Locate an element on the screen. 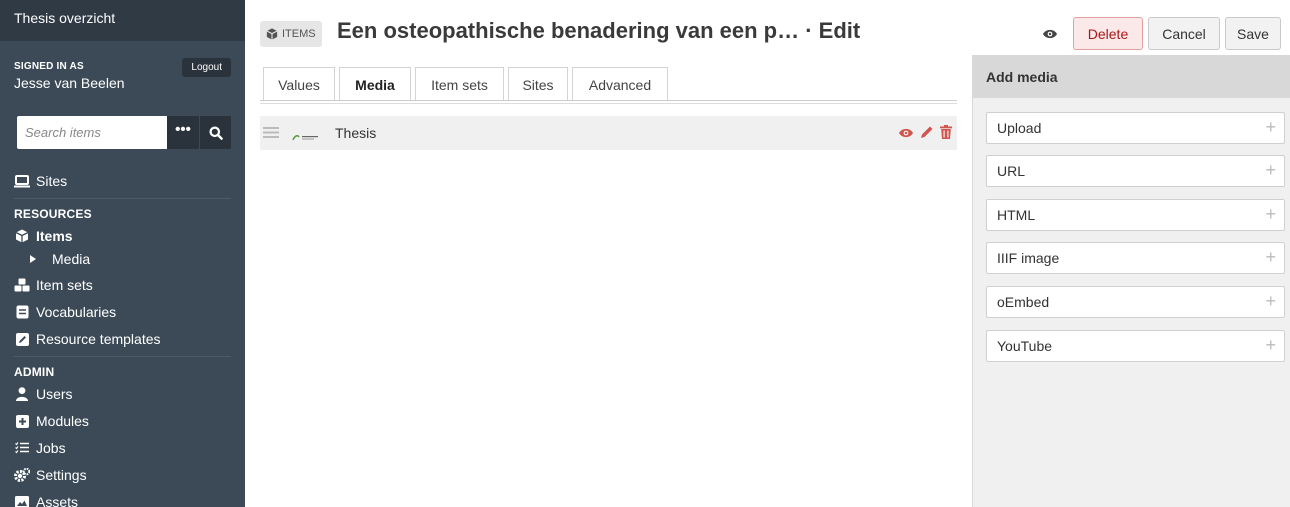  view-public-button is located at coordinates (1050, 36).